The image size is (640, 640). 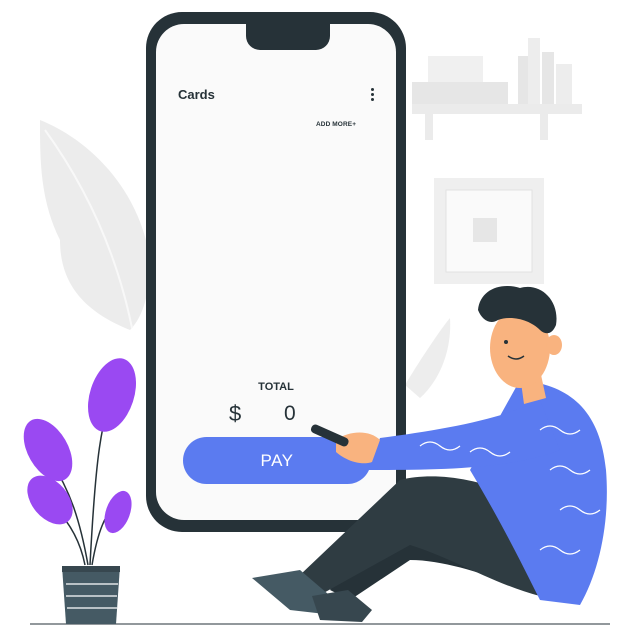 I want to click on shoe-right, so click(x=342, y=606).